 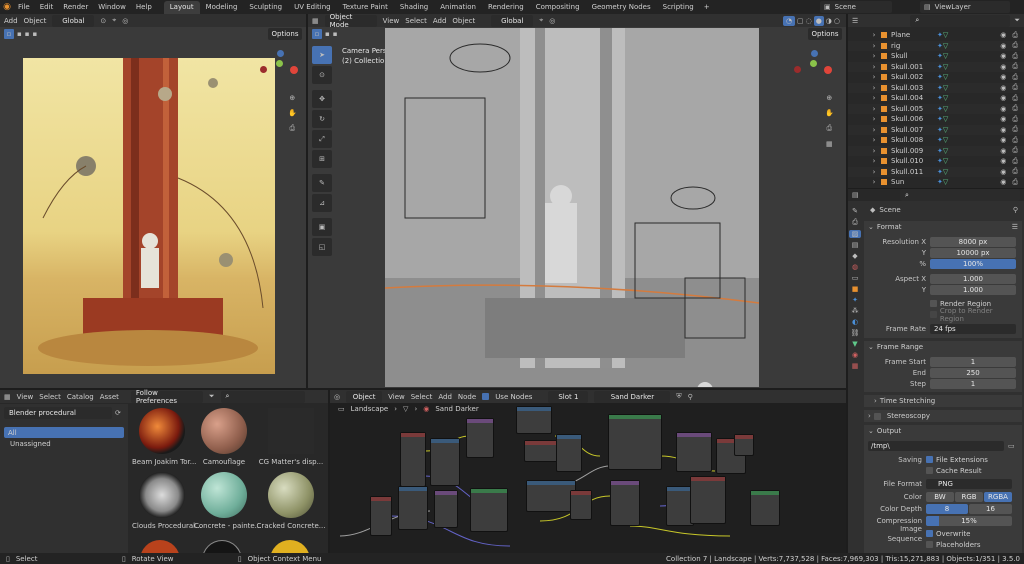 What do you see at coordinates (829, 113) in the screenshot?
I see `center-pan-icon: ✋` at bounding box center [829, 113].